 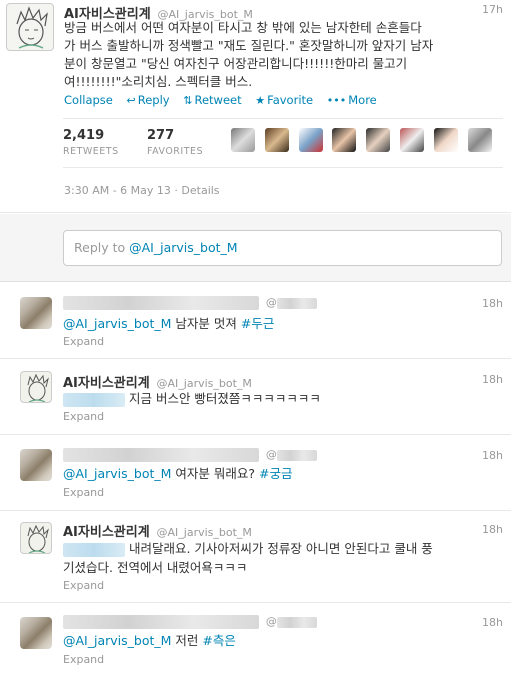 What do you see at coordinates (236, 63) in the screenshot?
I see `tweet-text-line: 분이 창문열고 "당신 여자친구 어장관리합니다!!!!!!한마리 물고기` at bounding box center [236, 63].